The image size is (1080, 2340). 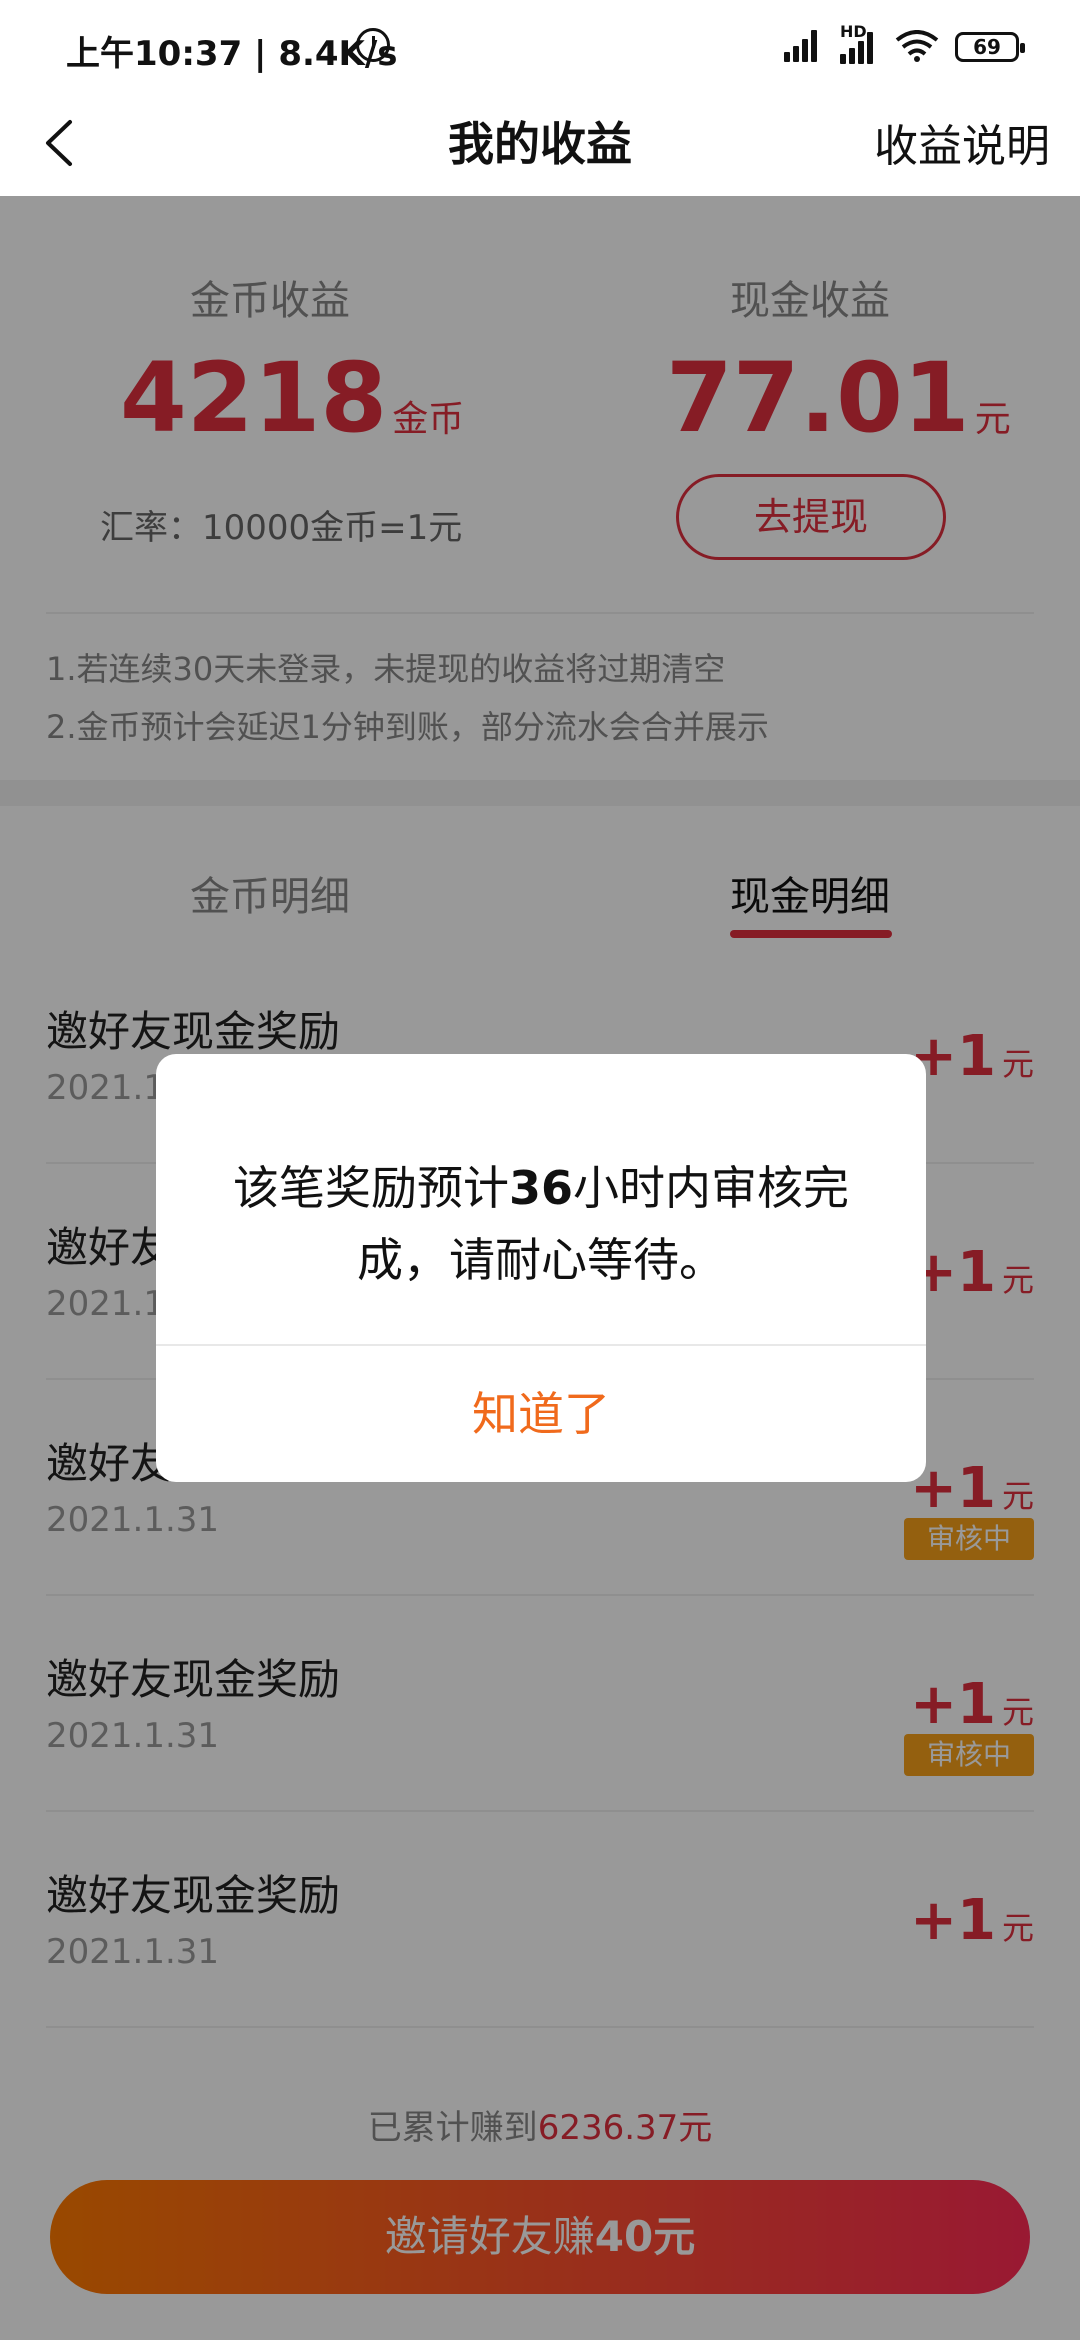 I want to click on earnings-explain-link: 收益说明, so click(x=962, y=142).